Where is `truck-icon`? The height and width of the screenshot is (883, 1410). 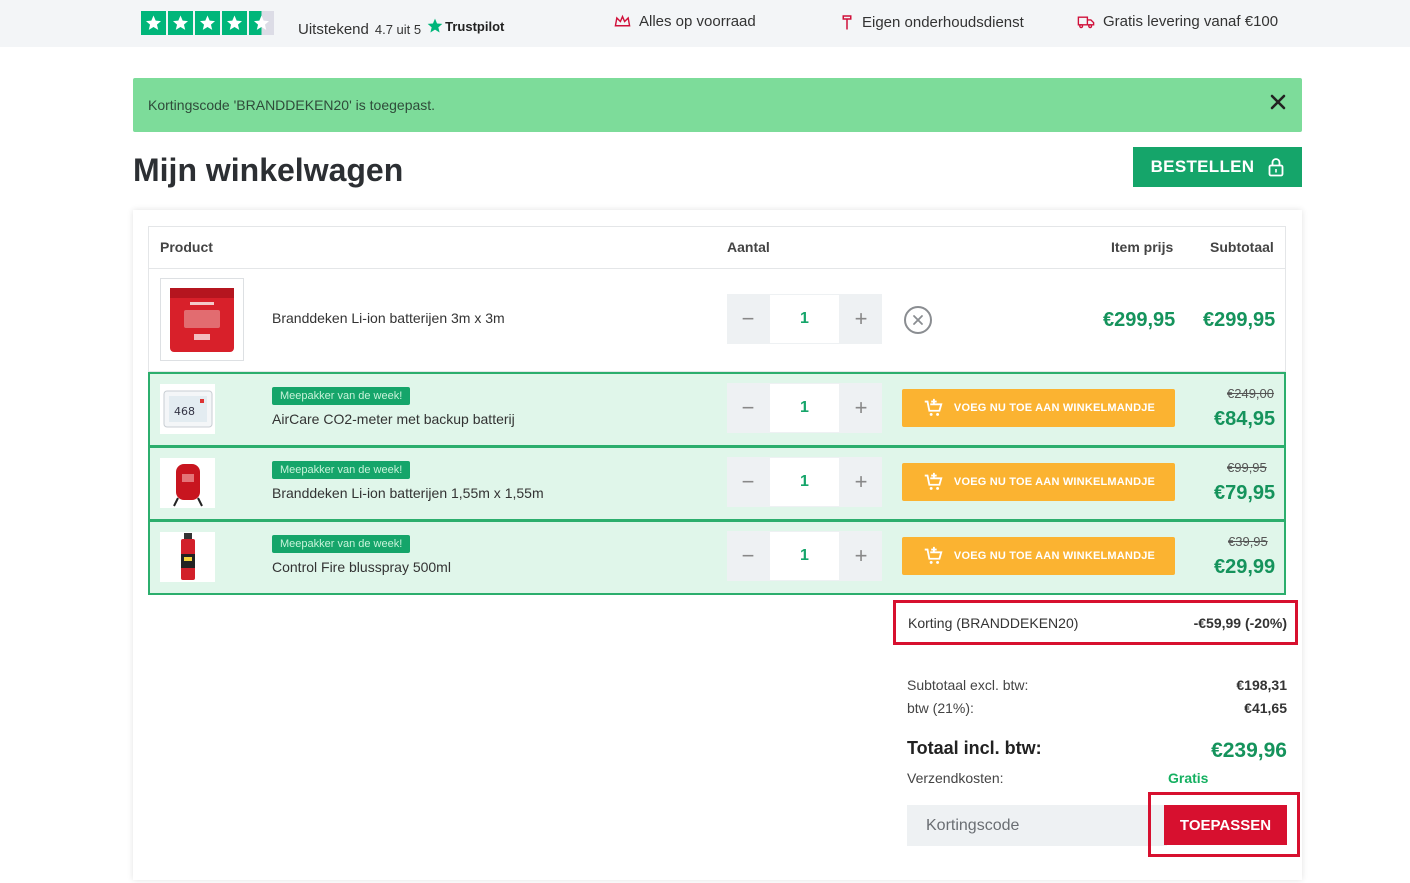
truck-icon is located at coordinates (1086, 21).